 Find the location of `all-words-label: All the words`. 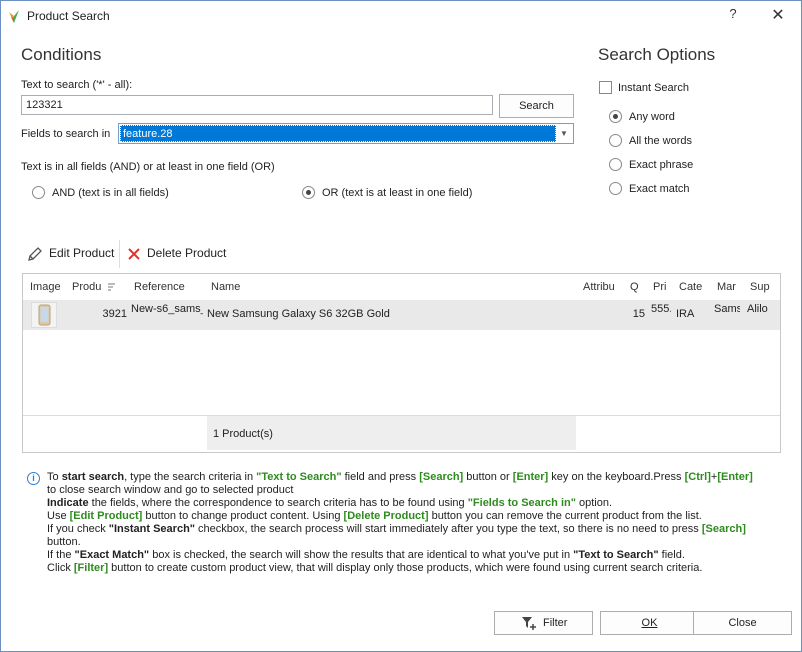

all-words-label: All the words is located at coordinates (660, 141).